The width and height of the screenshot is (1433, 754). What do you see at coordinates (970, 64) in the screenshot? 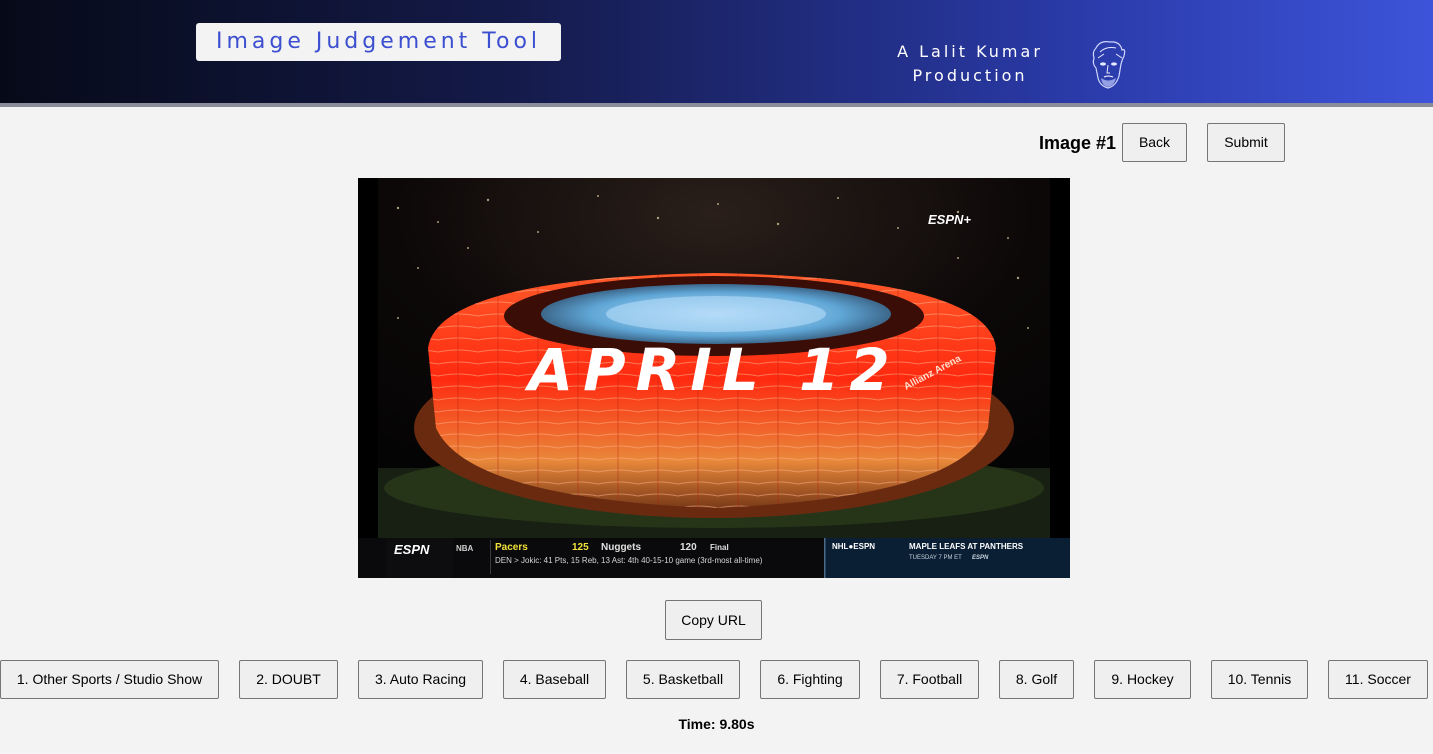
I see `credit-text: A Lalit Kumar Production` at bounding box center [970, 64].